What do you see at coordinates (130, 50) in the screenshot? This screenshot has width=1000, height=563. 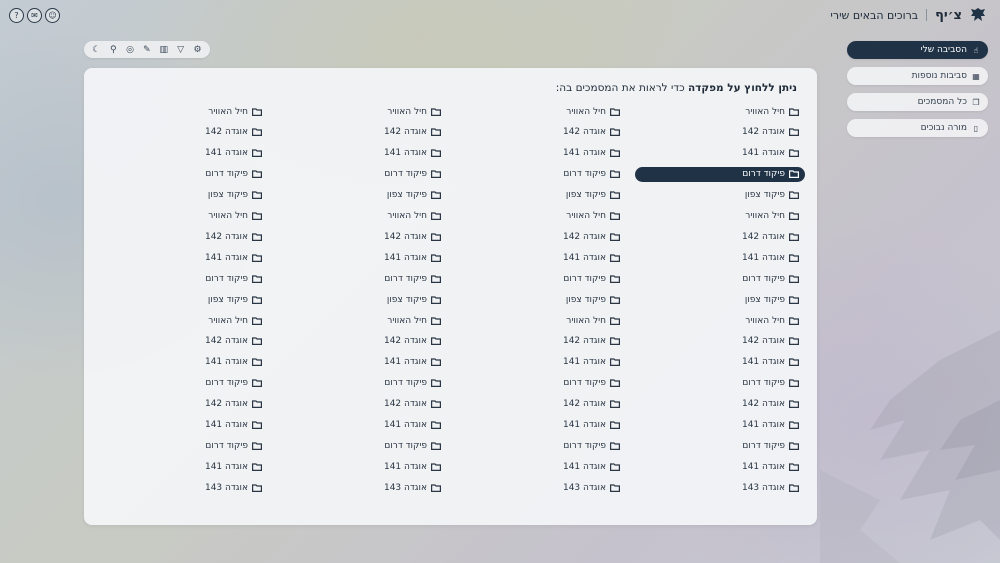 I see `user-icon: ◎` at bounding box center [130, 50].